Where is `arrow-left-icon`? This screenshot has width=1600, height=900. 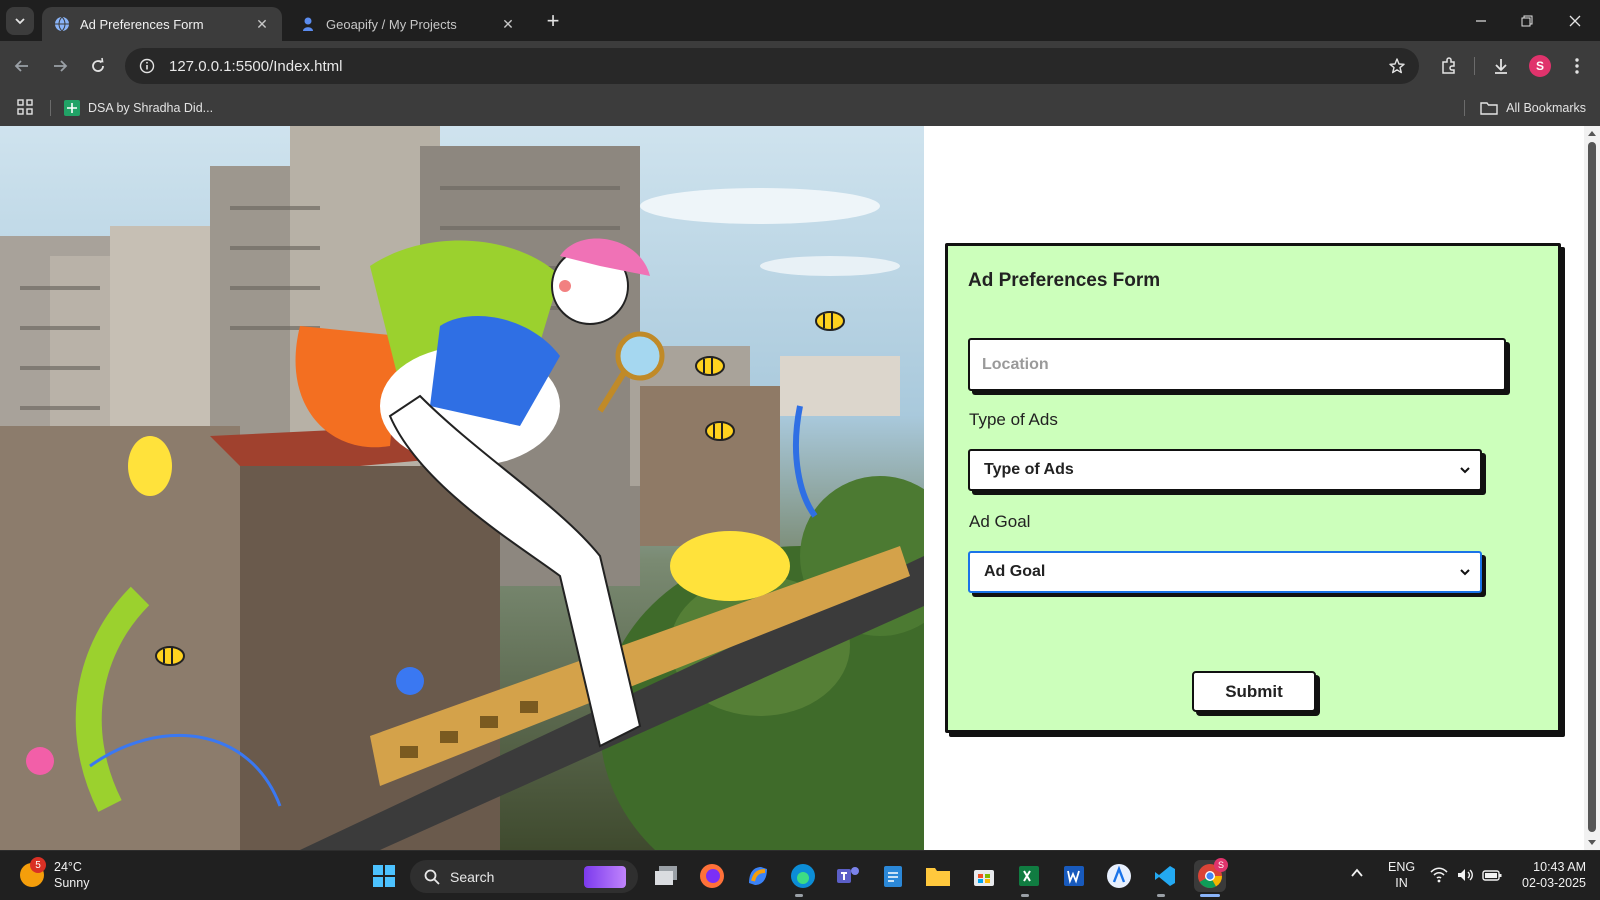
arrow-left-icon is located at coordinates (21, 66).